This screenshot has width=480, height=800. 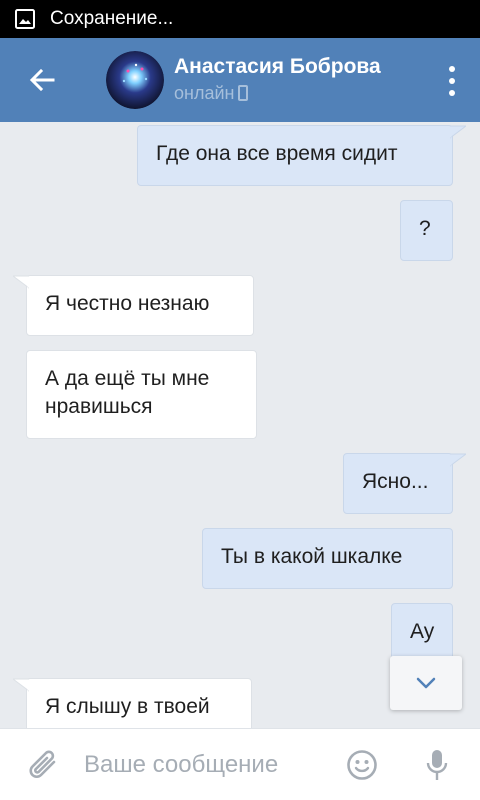 I want to click on smiley-icon, so click(x=362, y=764).